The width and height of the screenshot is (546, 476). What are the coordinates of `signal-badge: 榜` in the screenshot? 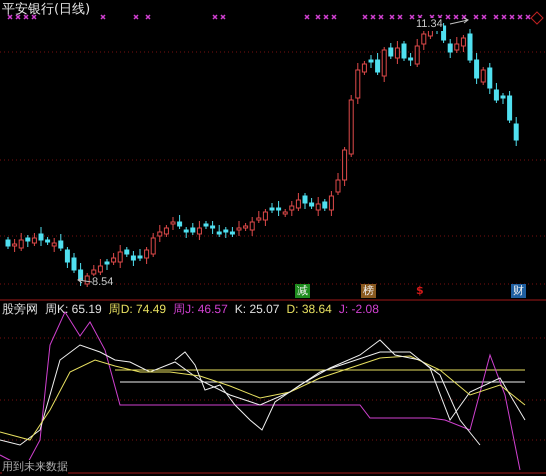 It's located at (368, 291).